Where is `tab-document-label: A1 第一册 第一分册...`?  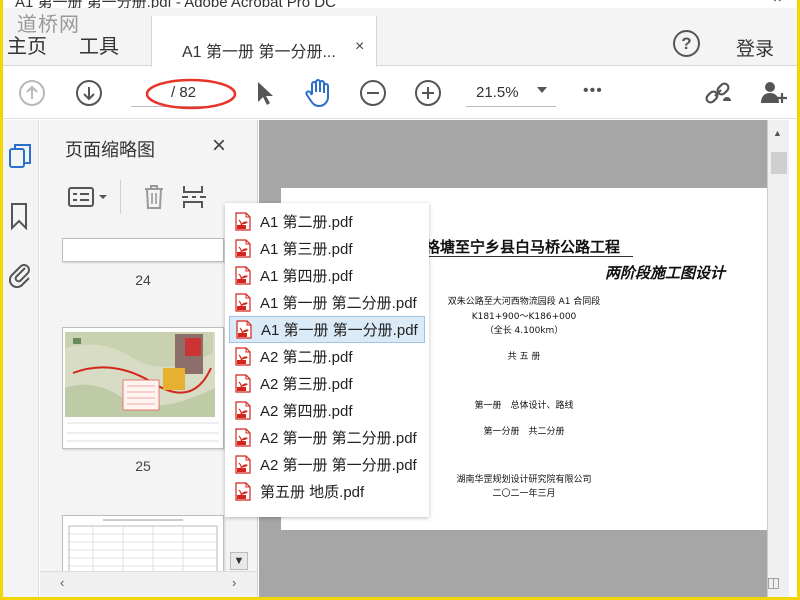
tab-document-label: A1 第一册 第一分册... is located at coordinates (259, 52).